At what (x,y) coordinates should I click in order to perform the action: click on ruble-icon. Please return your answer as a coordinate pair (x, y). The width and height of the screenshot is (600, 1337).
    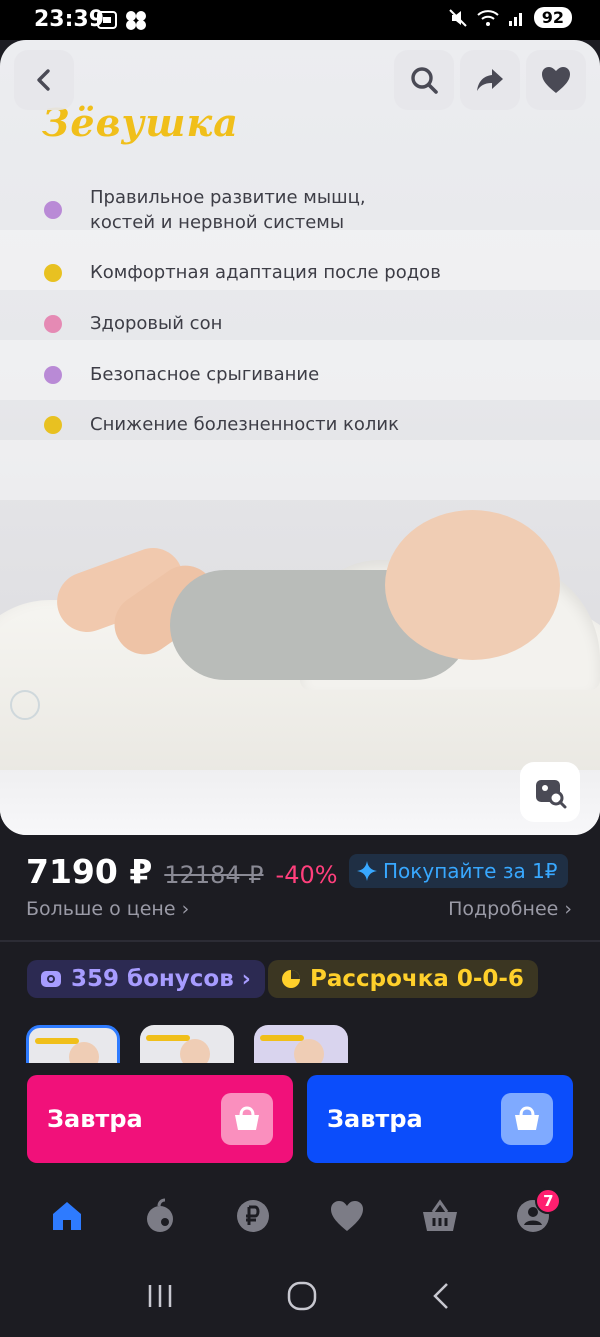
    Looking at the image, I should click on (253, 1216).